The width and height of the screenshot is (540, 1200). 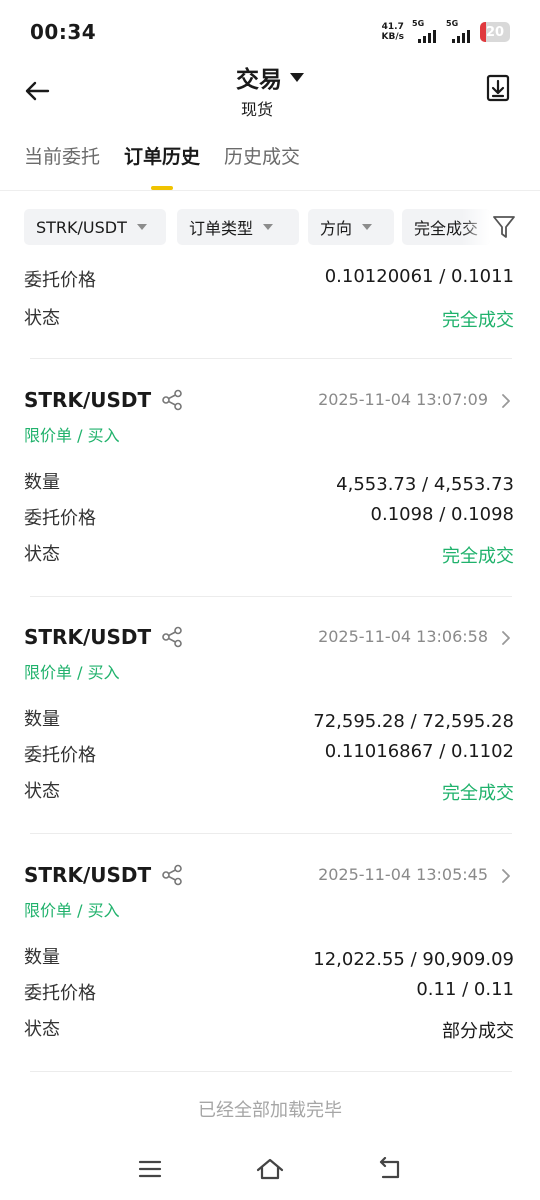 I want to click on download-button, so click(x=501, y=90).